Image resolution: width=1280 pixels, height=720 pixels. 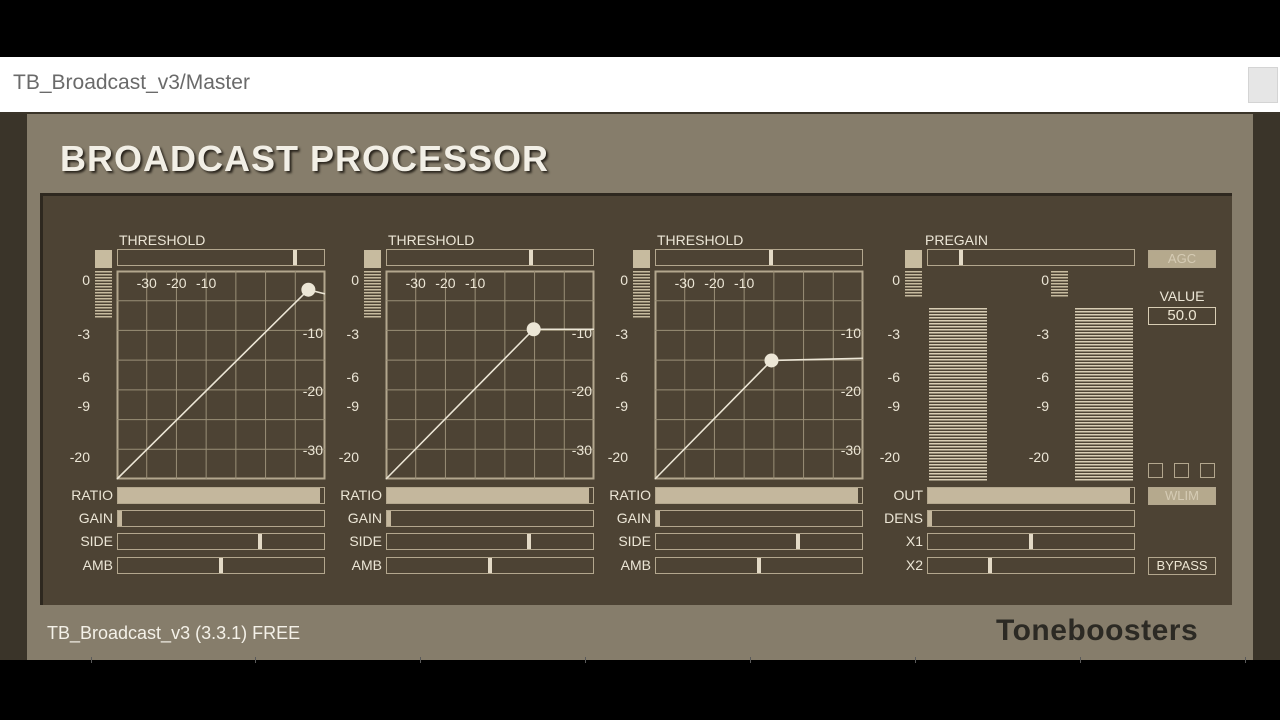 What do you see at coordinates (1031, 565) in the screenshot?
I see `x2-slider` at bounding box center [1031, 565].